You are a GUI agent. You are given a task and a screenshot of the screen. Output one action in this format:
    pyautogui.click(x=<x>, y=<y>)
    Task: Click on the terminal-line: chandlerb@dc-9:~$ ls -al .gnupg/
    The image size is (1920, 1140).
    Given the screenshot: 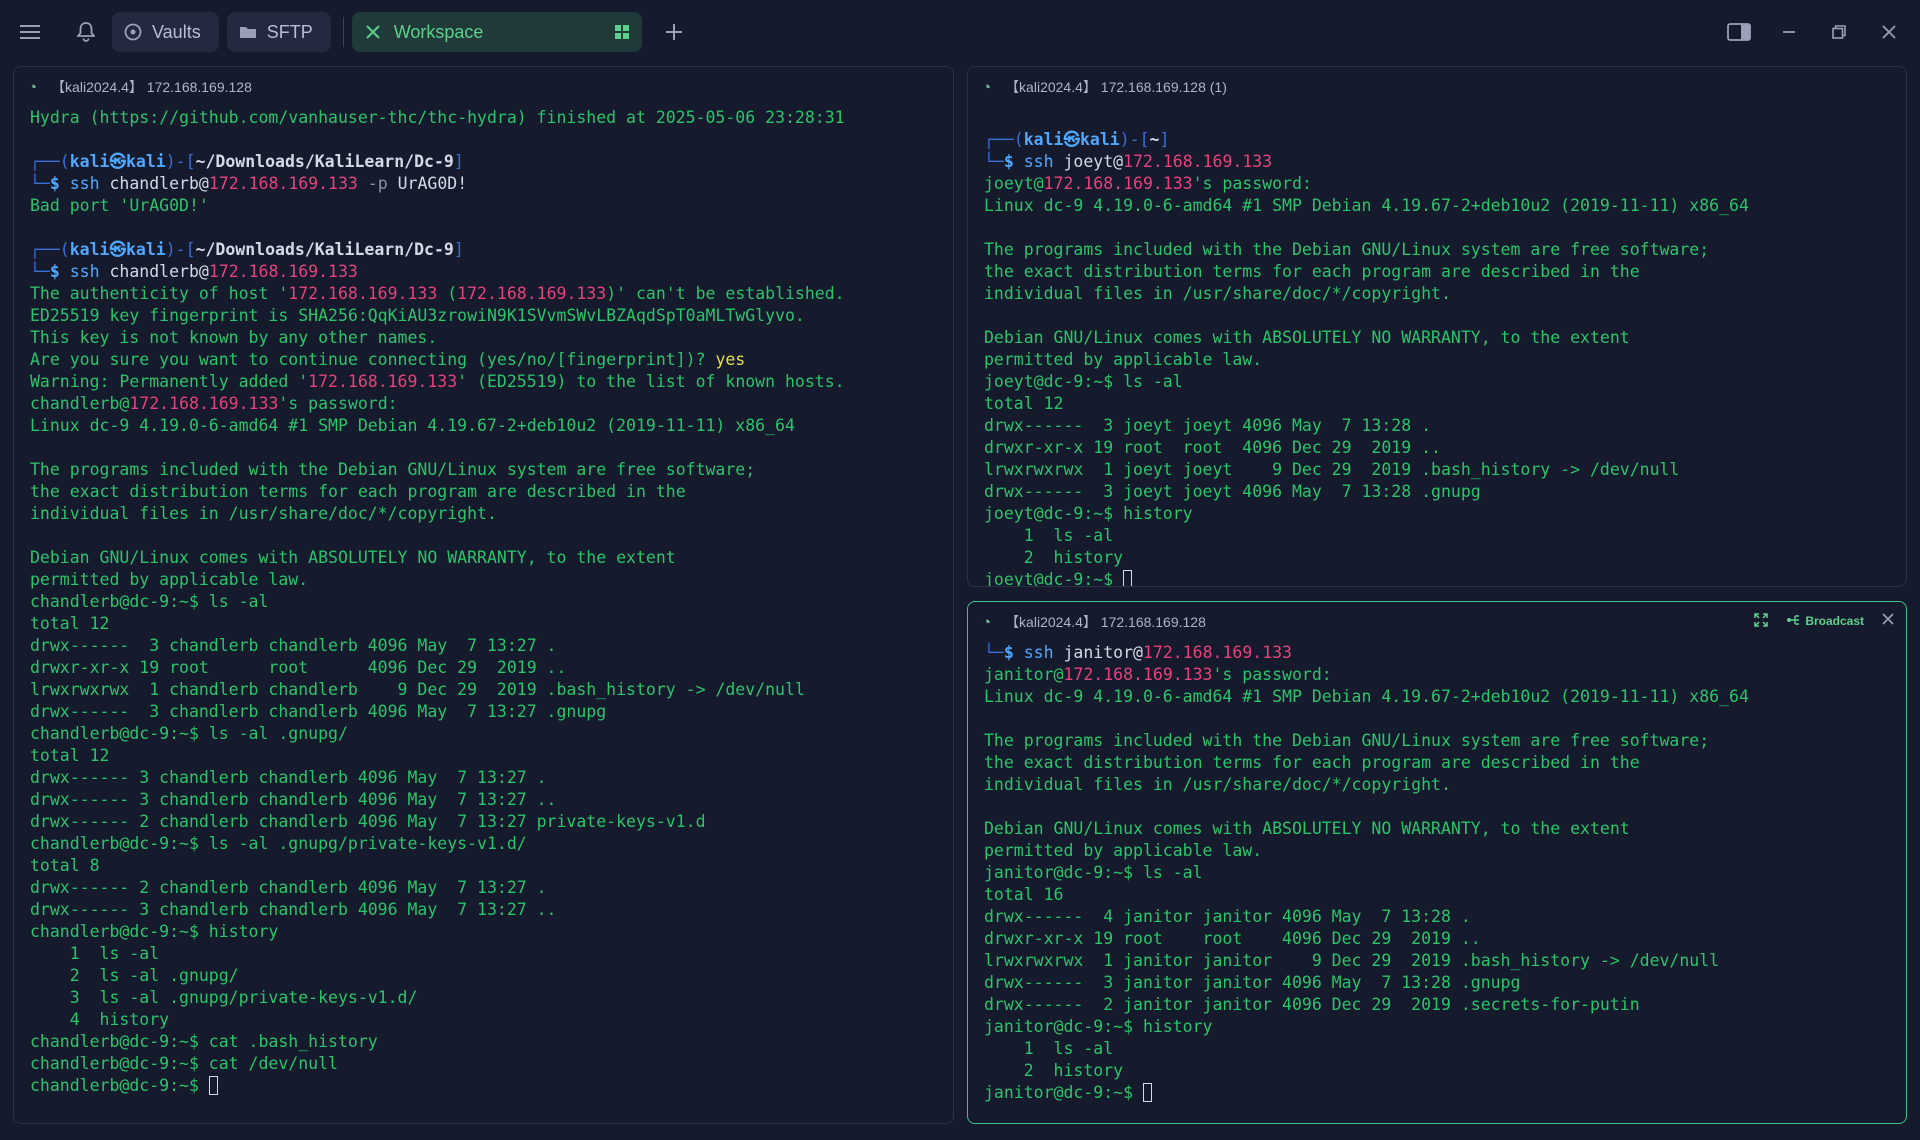 What is the action you would take?
    pyautogui.click(x=491, y=734)
    